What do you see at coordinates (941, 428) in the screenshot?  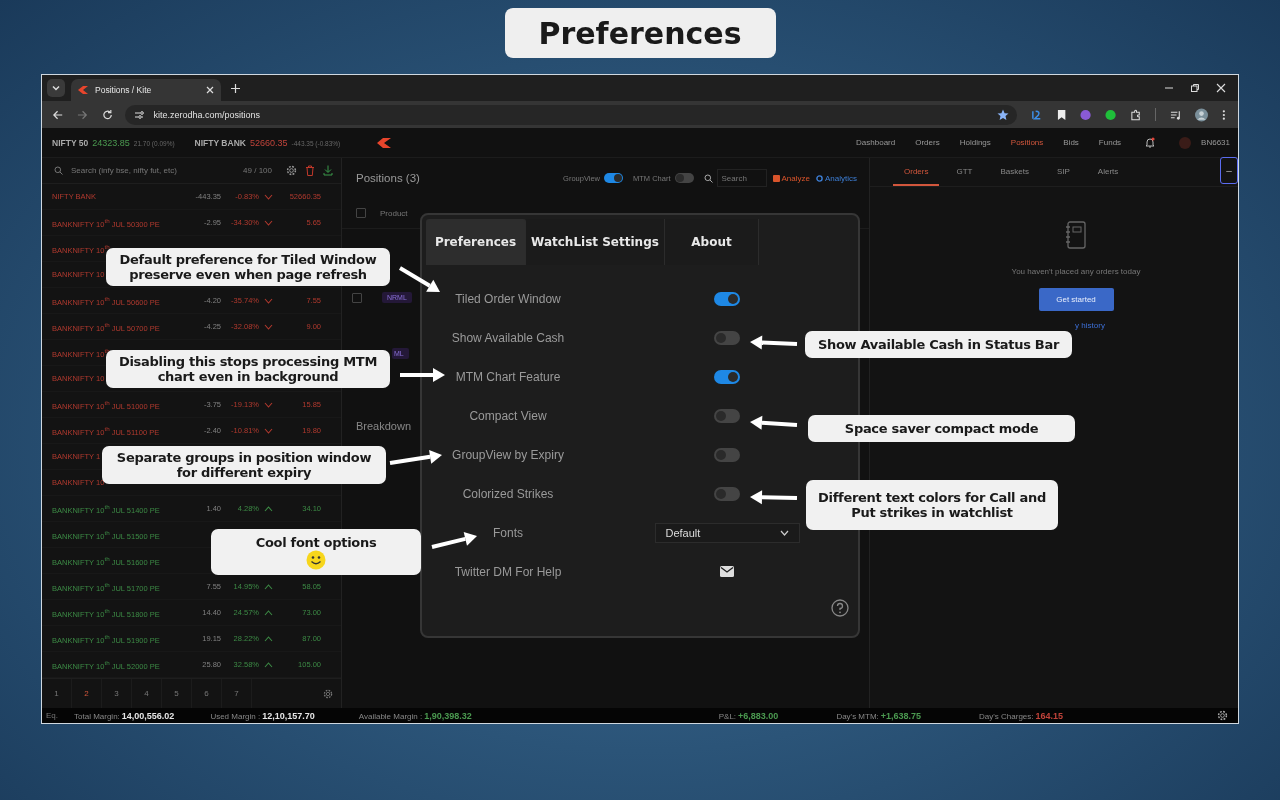 I see `callout-text: Space saver compact mode` at bounding box center [941, 428].